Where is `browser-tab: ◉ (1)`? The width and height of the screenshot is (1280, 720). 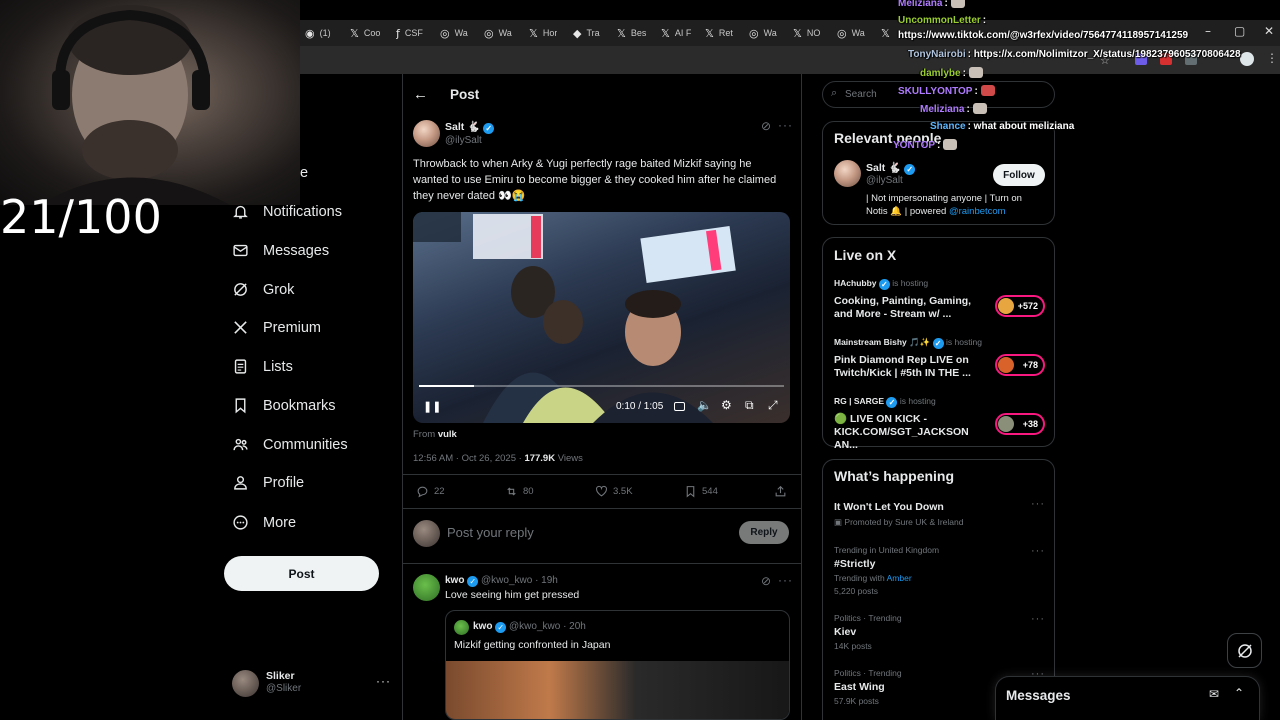
browser-tab: ◉ (1) is located at coordinates (318, 33).